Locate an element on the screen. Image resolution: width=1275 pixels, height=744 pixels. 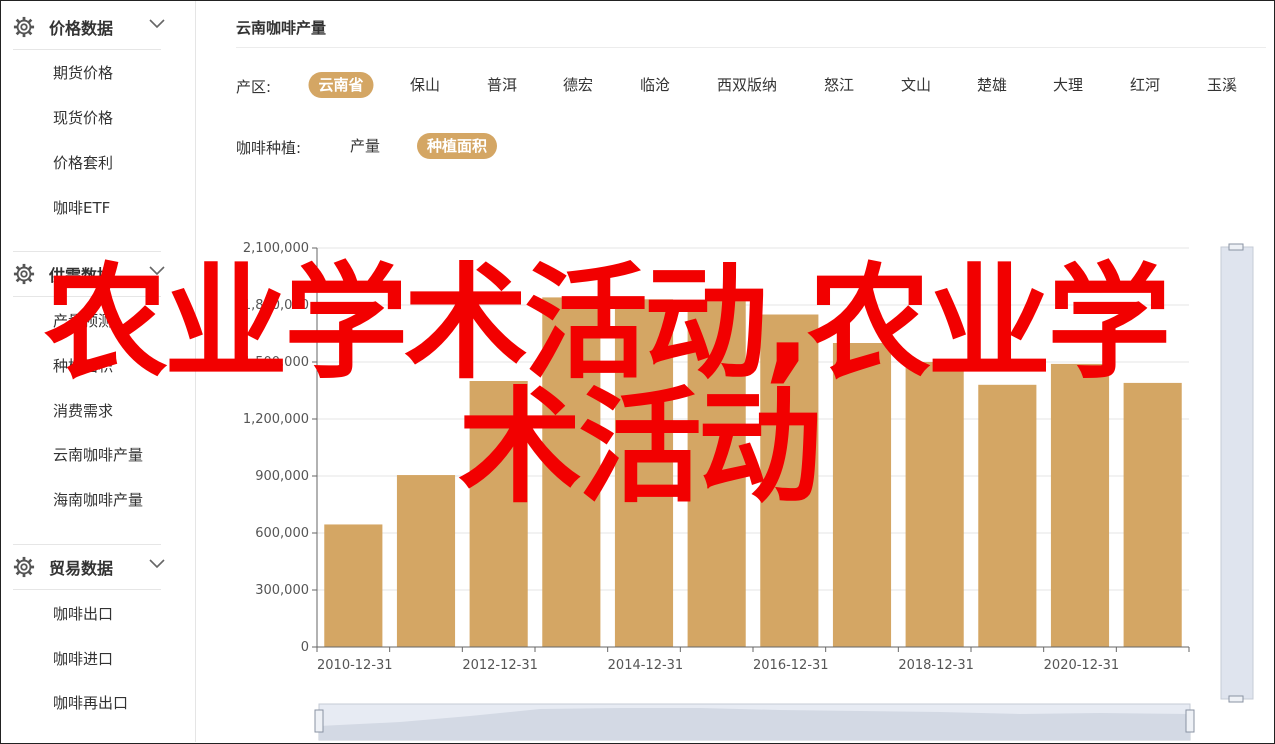
y-tick-label: 1,500,000 is located at coordinates (276, 362).